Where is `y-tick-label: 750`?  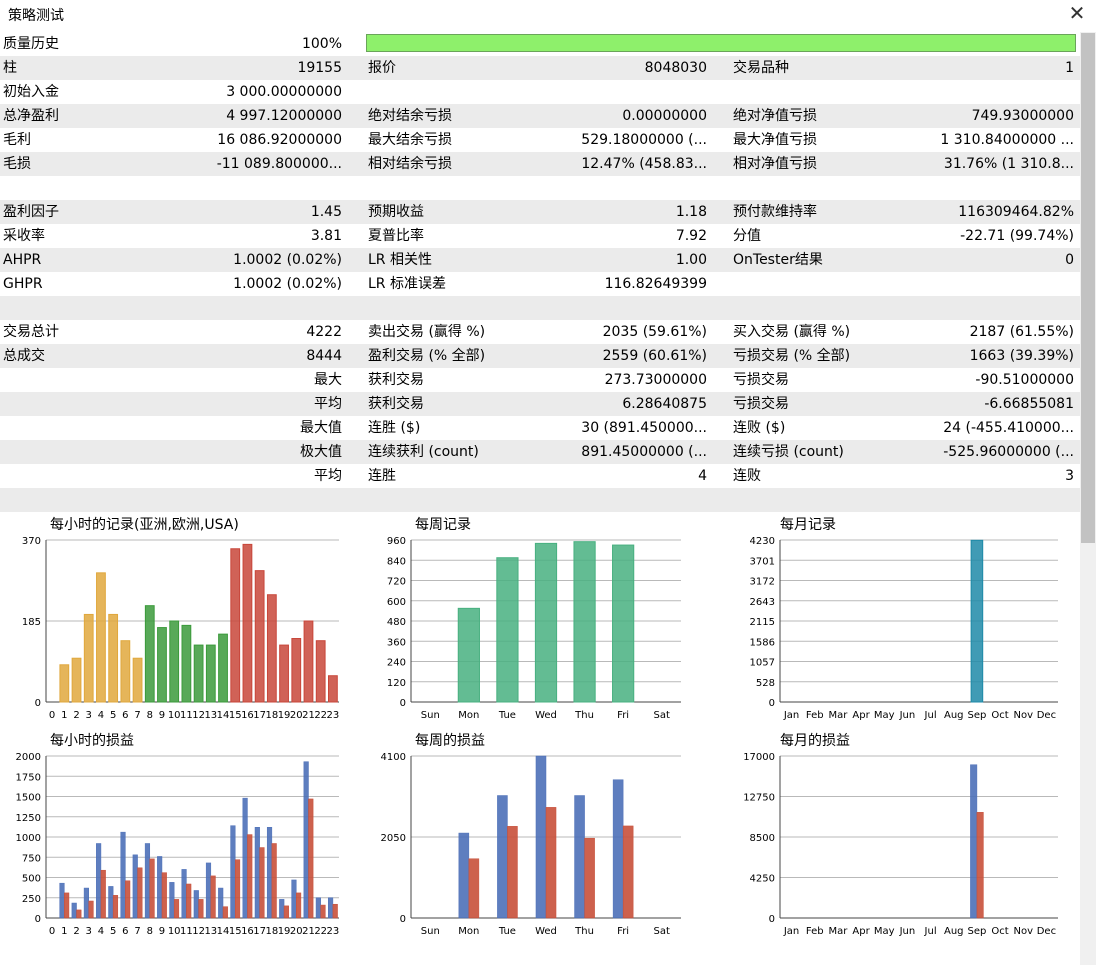
y-tick-label: 750 is located at coordinates (31, 858).